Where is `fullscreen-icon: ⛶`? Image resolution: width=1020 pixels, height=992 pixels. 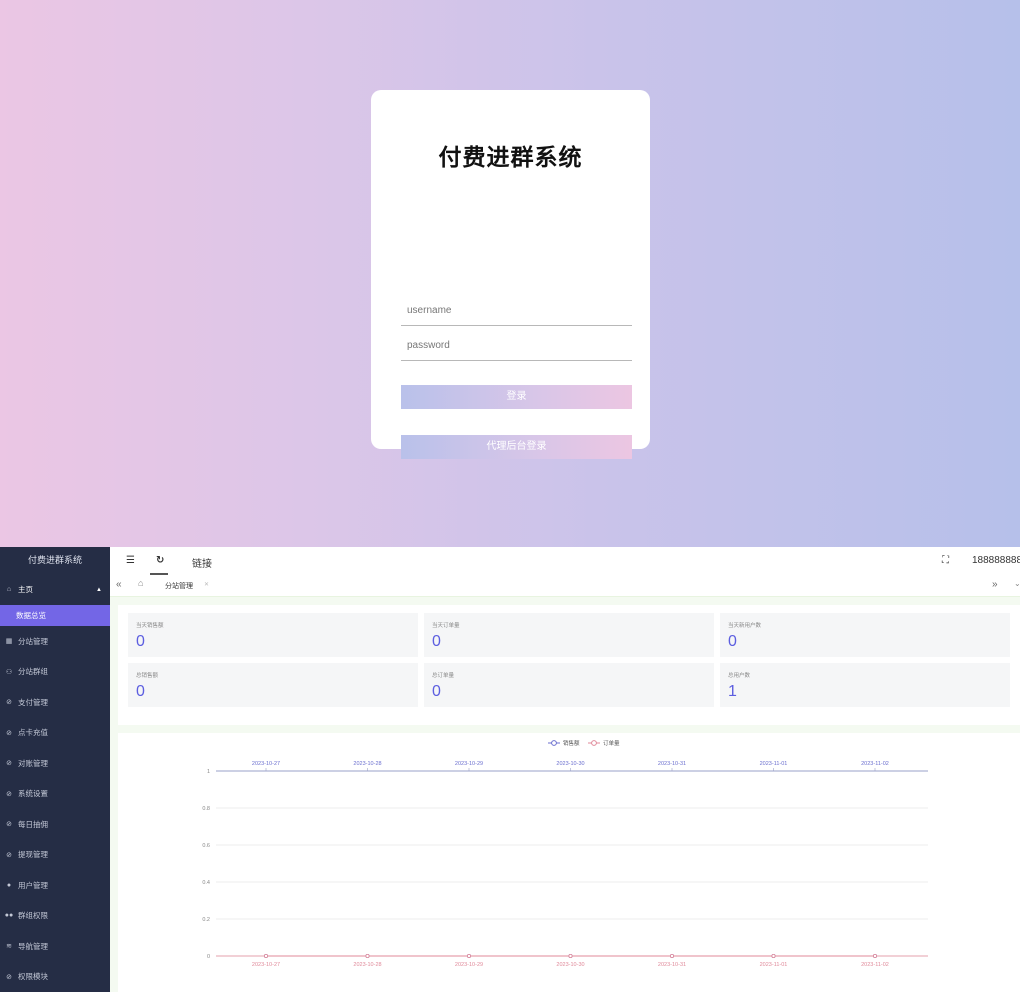
fullscreen-icon: ⛶ is located at coordinates (945, 560).